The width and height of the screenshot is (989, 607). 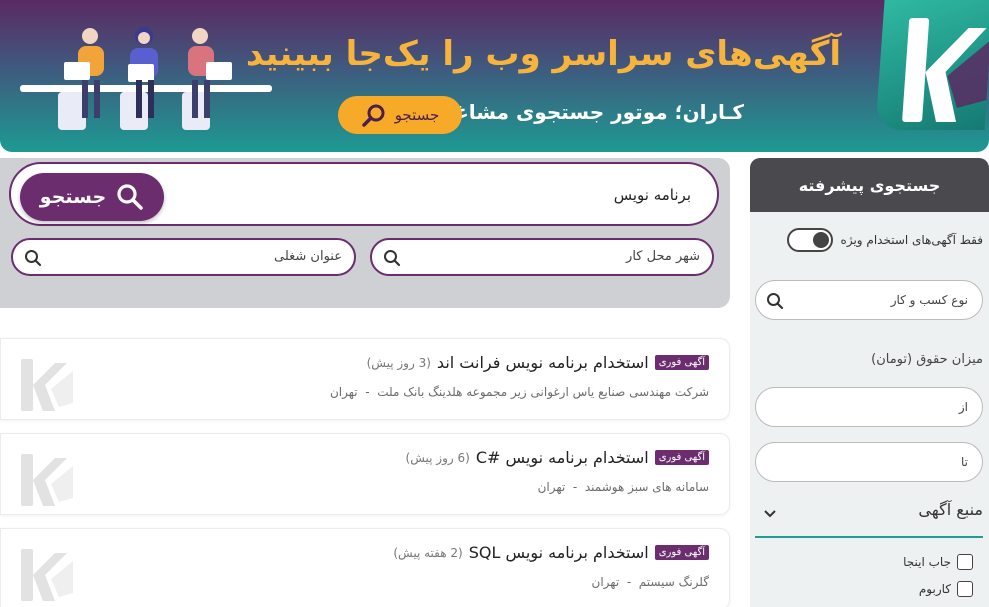 I want to click on job-meta: سامانه های سبز هوشمند - تهران, so click(x=623, y=487).